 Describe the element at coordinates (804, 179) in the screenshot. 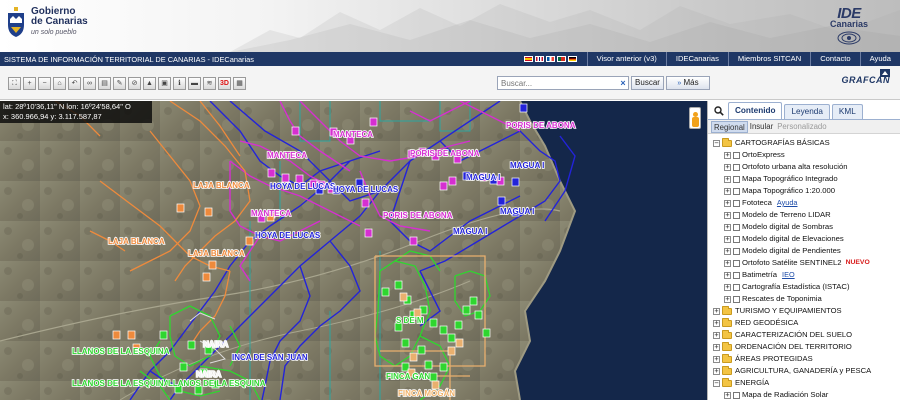

I see `layer-row: + Mapa Topográfico Integrado` at that location.